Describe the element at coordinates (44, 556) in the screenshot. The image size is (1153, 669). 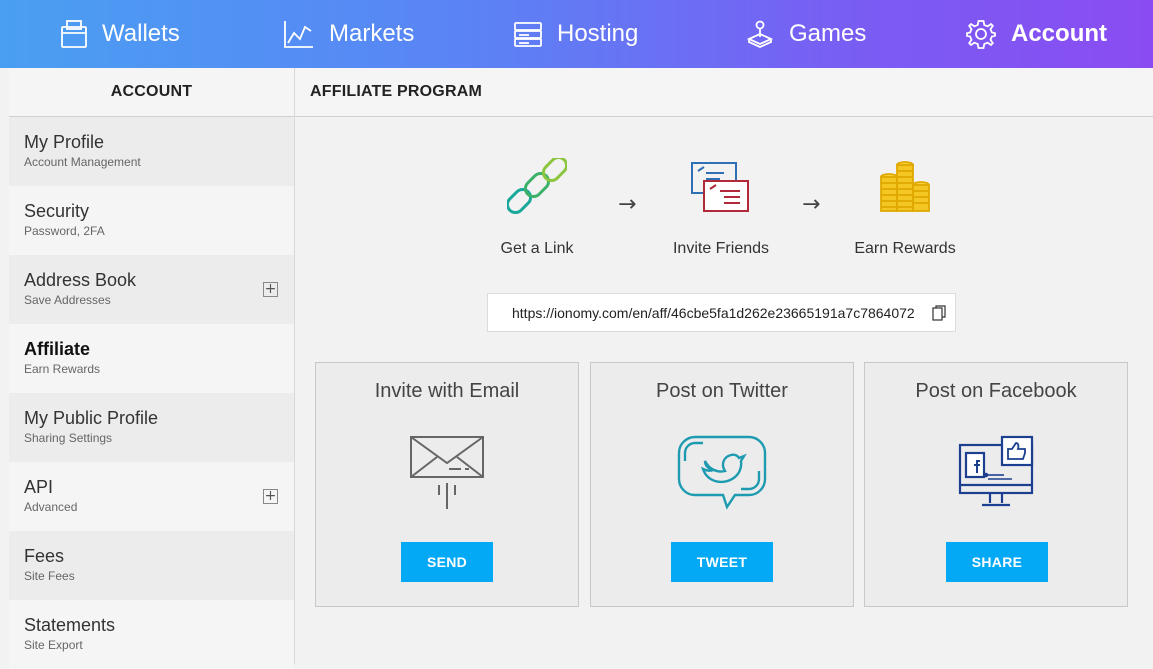
I see `sidebar-item-title: Fees` at that location.